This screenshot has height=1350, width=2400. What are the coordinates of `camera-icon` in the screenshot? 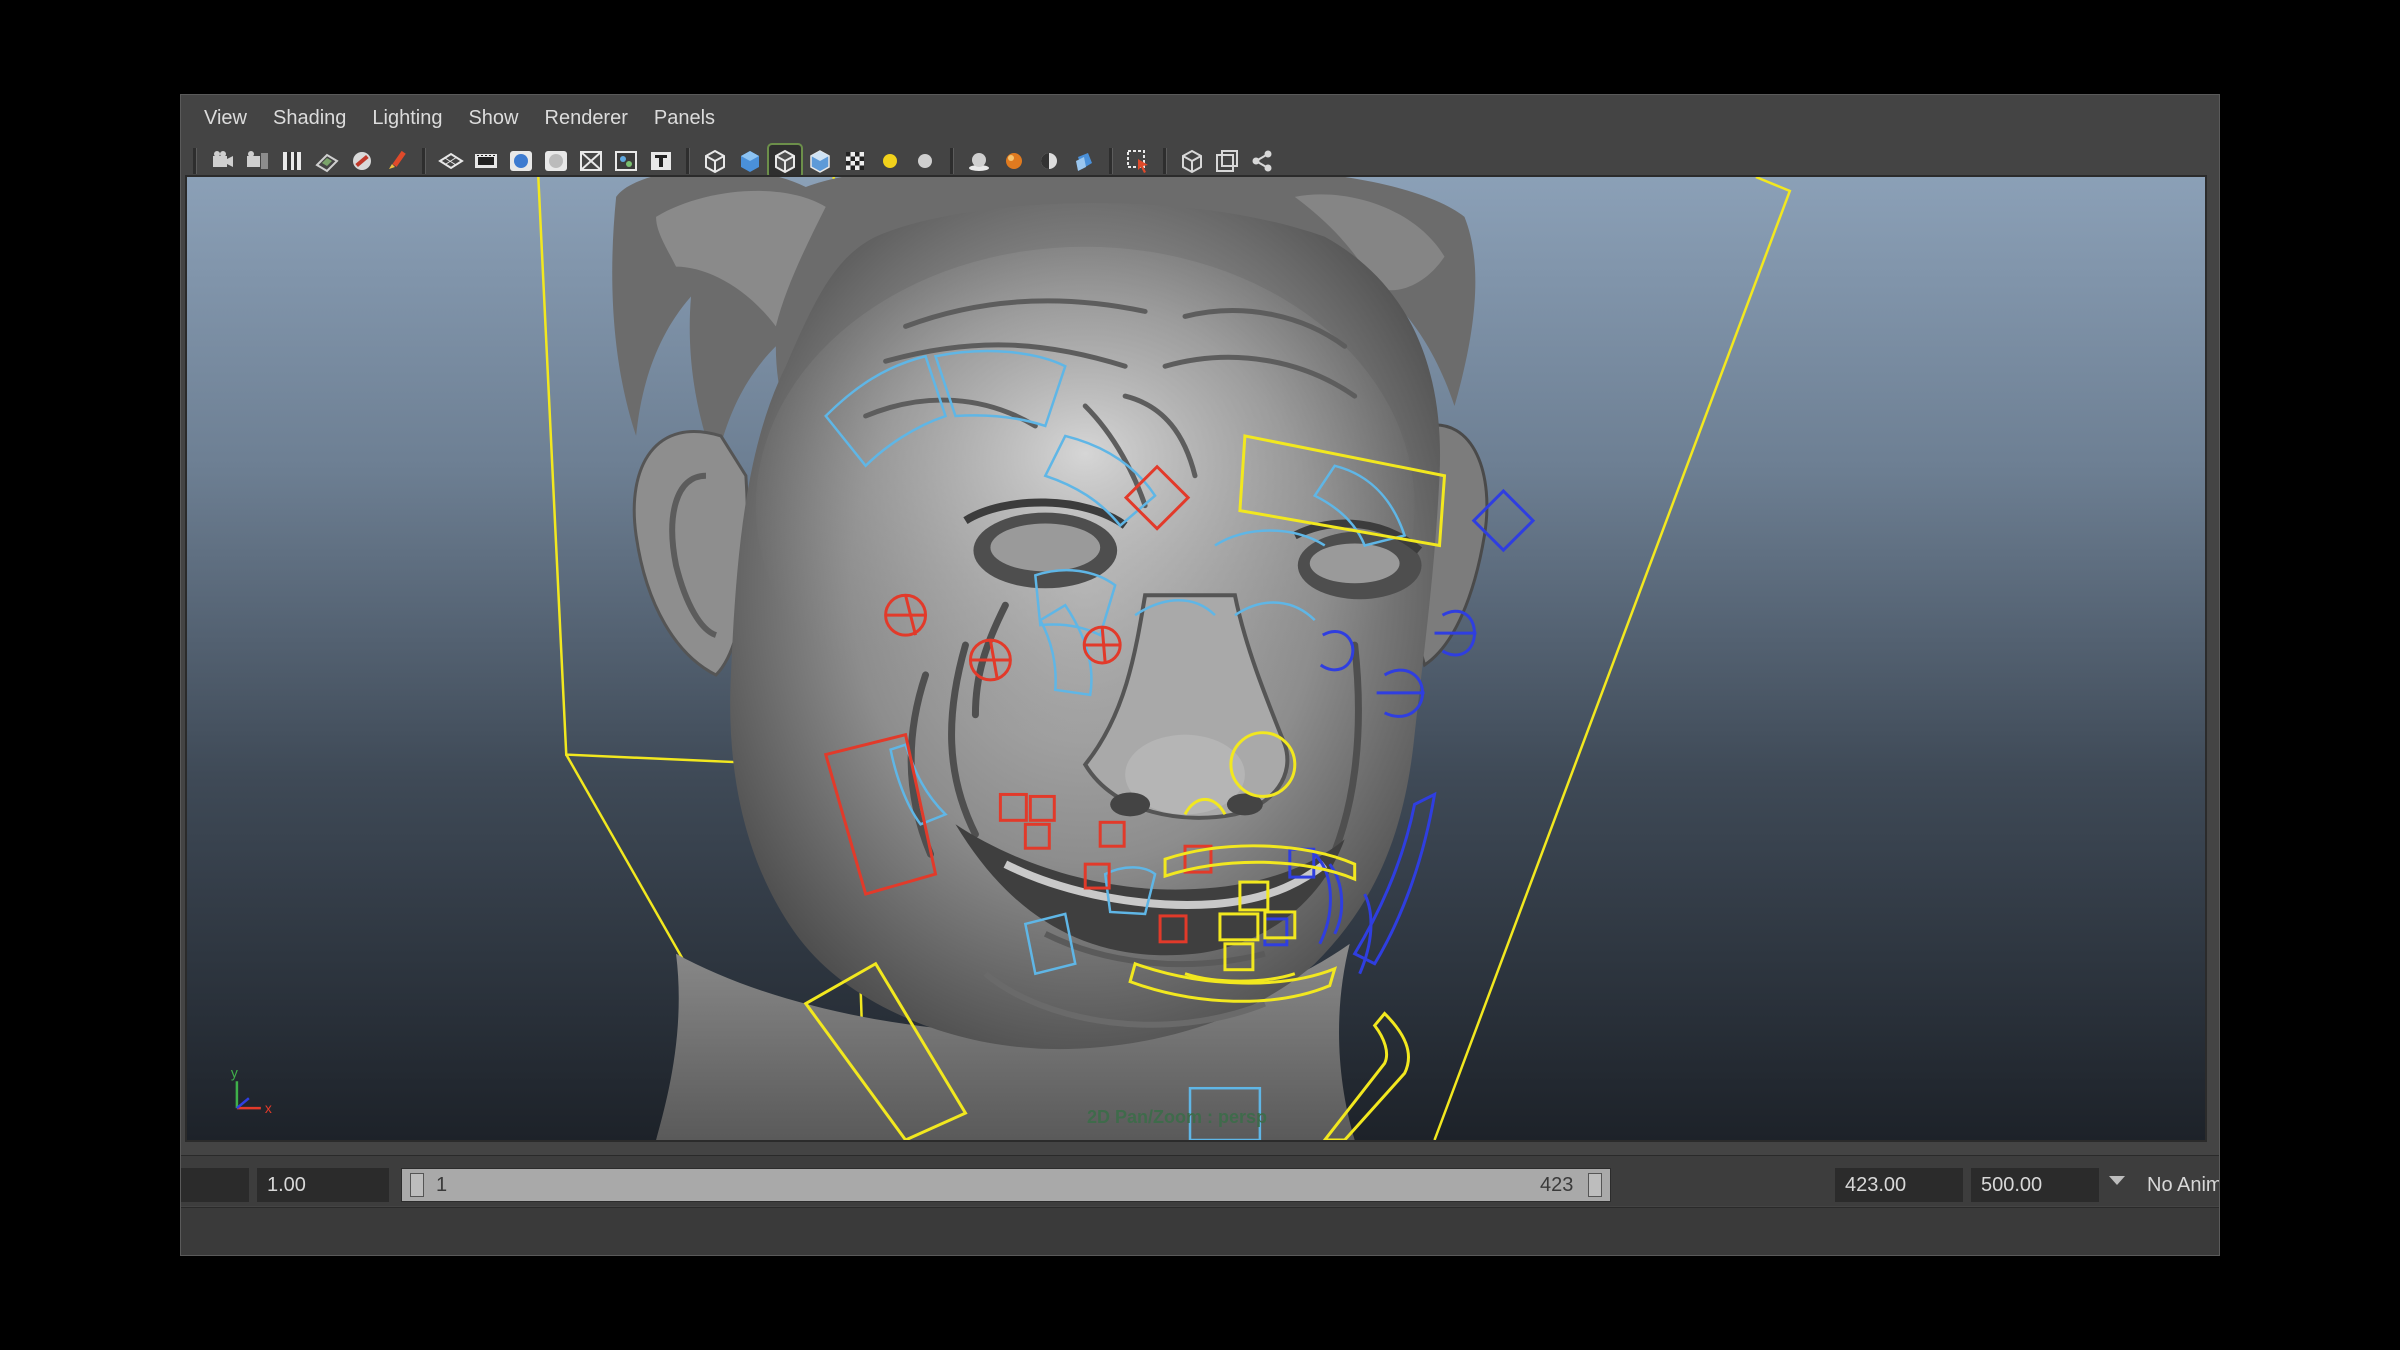 It's located at (222, 161).